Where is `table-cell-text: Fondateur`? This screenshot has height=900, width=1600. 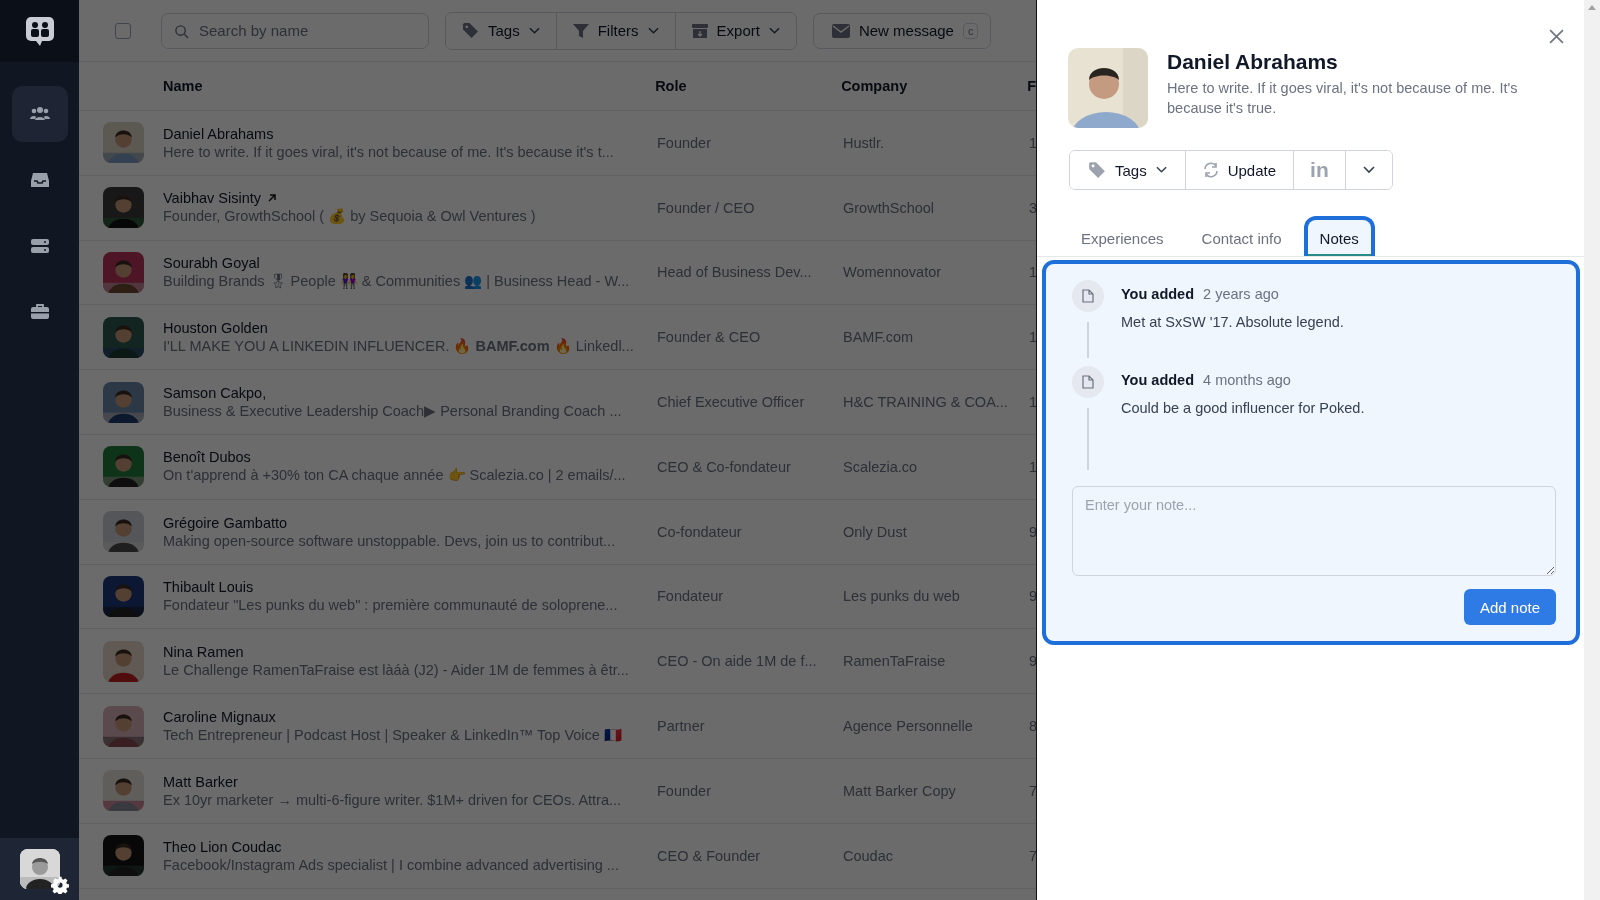
table-cell-text: Fondateur is located at coordinates (691, 596).